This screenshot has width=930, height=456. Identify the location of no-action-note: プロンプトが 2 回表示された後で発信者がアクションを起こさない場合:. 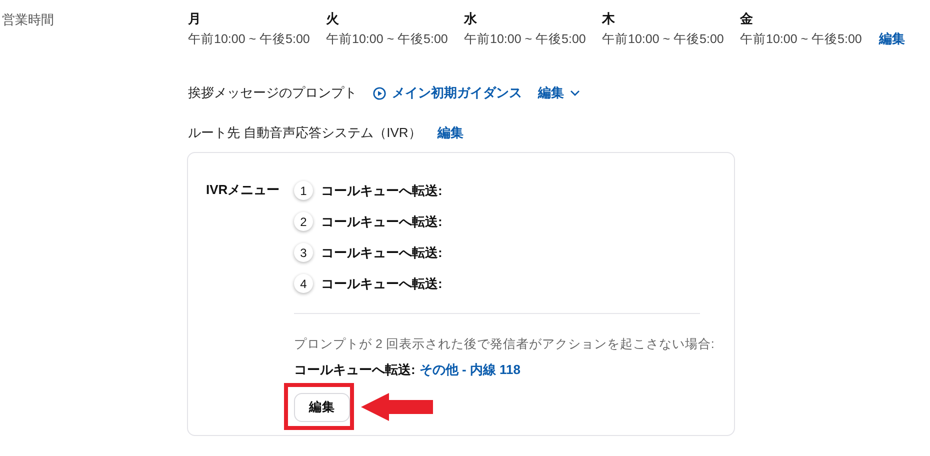
(504, 344).